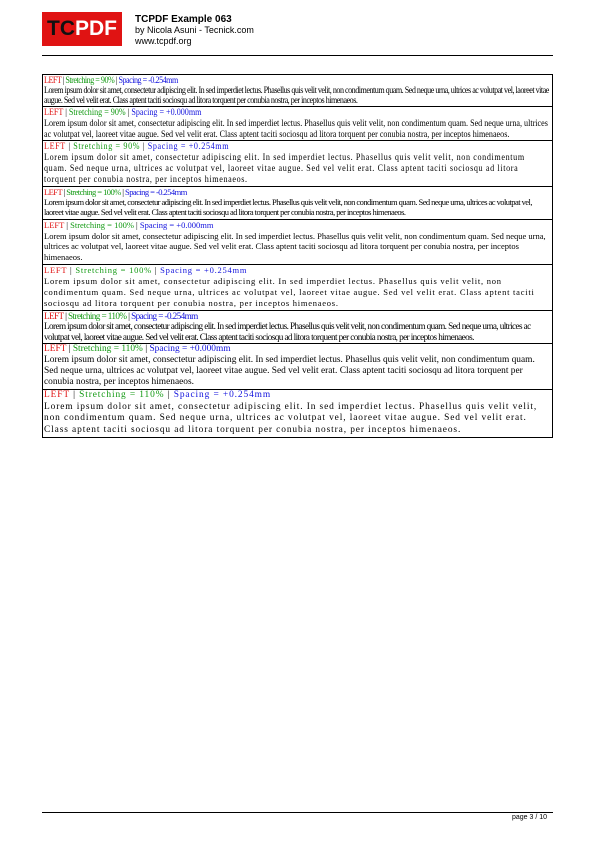 The width and height of the screenshot is (595, 841). Describe the element at coordinates (183, 19) in the screenshot. I see `document-title: TCPDF Example 063` at that location.